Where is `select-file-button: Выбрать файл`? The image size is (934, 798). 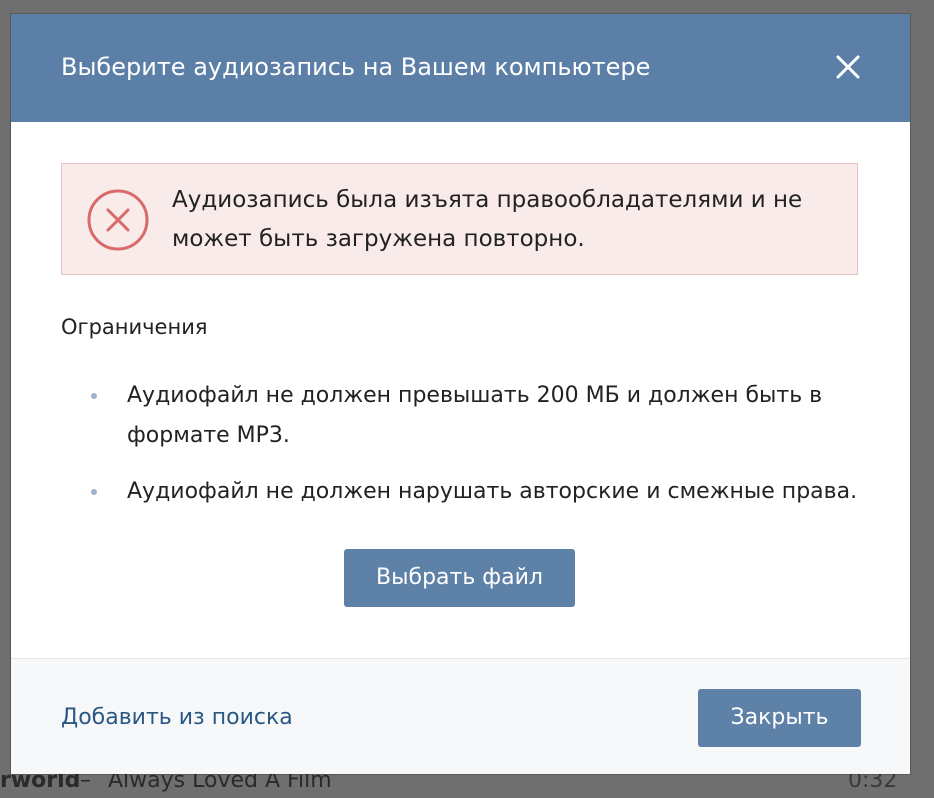 select-file-button: Выбрать файл is located at coordinates (459, 578).